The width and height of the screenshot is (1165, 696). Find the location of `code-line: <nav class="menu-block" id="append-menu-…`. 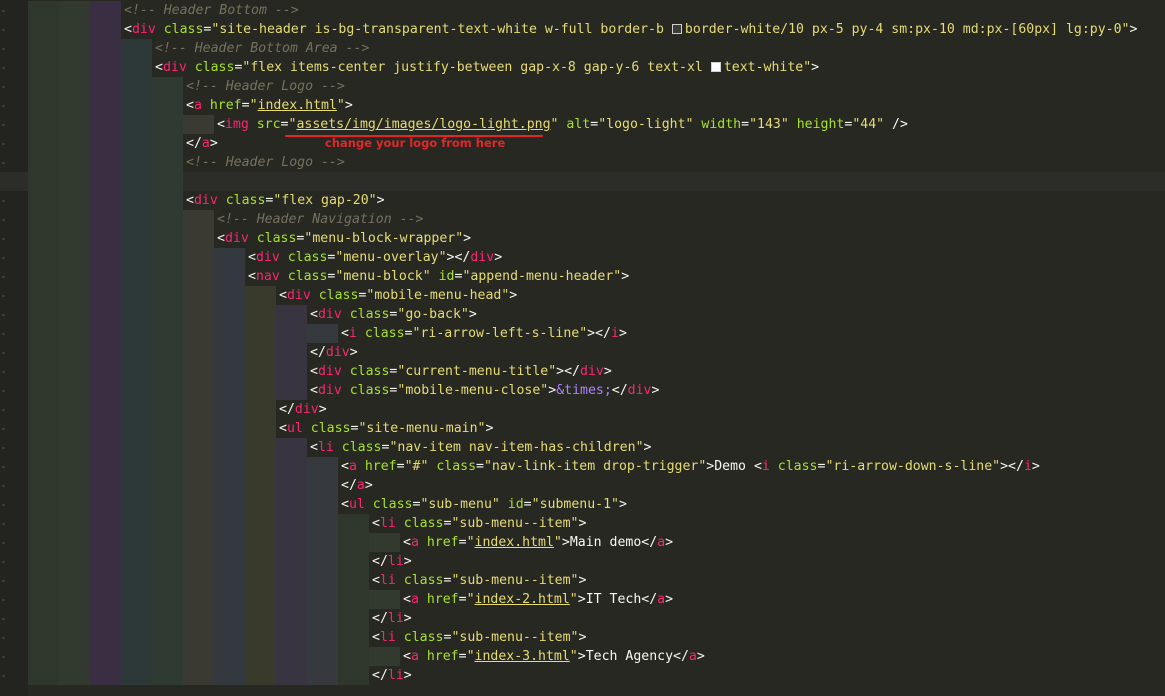

code-line: <nav class="menu-block" id="append-menu-… is located at coordinates (582, 276).